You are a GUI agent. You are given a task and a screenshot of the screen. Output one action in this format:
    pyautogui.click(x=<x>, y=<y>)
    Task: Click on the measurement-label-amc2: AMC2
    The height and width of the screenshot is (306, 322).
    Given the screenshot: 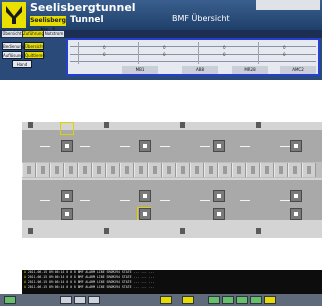 What is the action you would take?
    pyautogui.click(x=298, y=70)
    